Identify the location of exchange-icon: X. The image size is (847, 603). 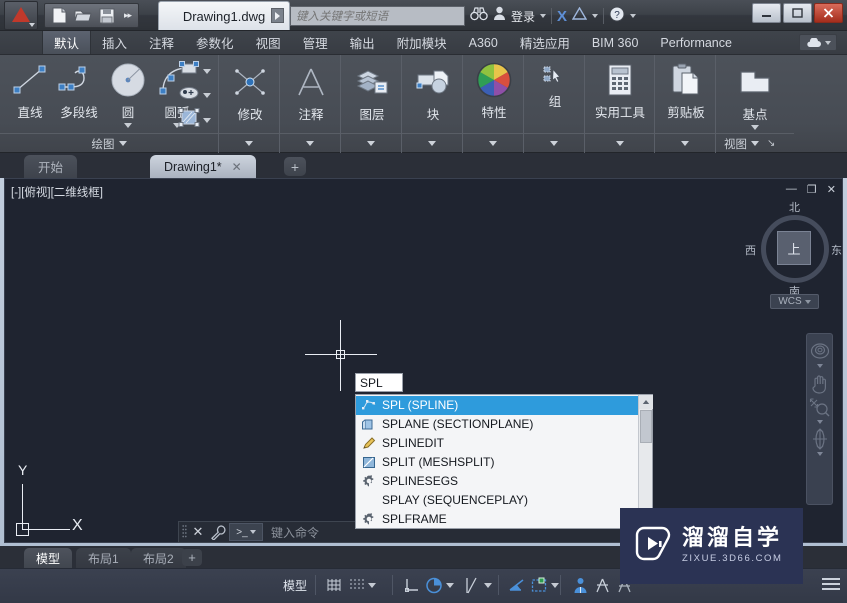
(562, 16).